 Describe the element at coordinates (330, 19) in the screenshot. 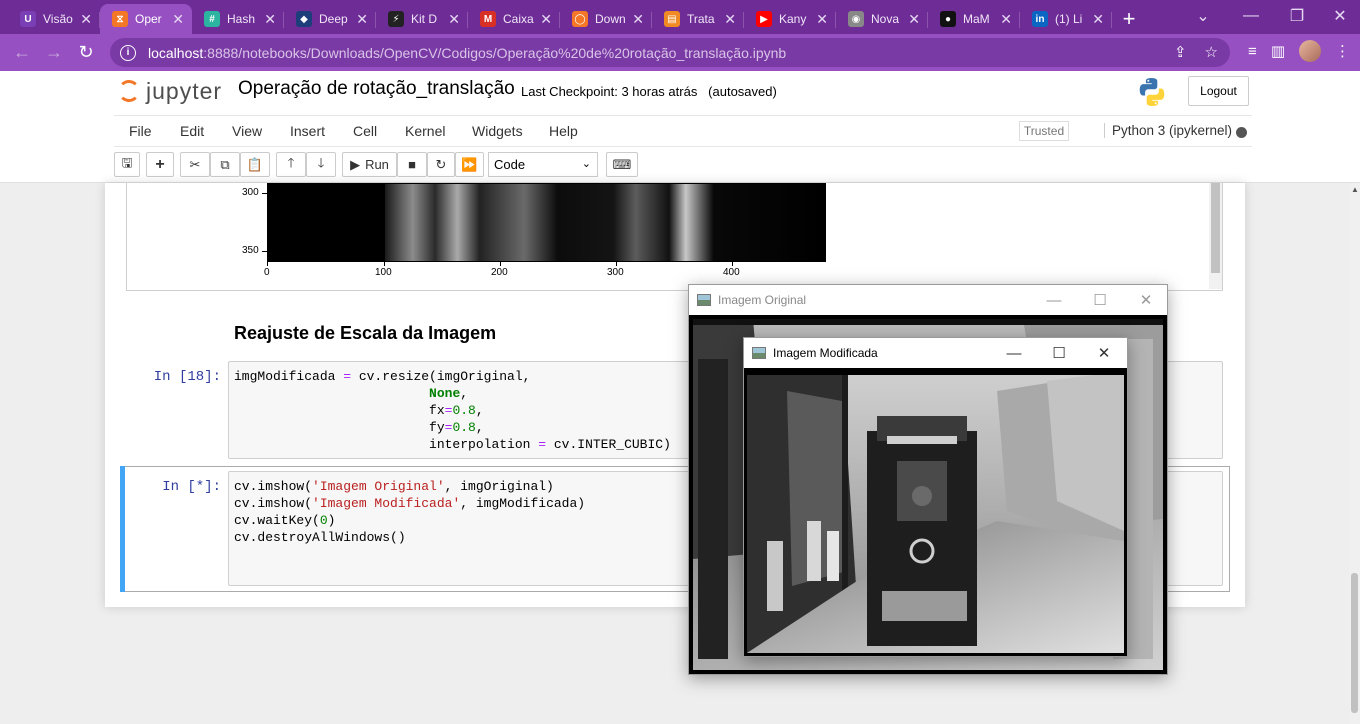

I see `browser-tab: ◆ Deep ✕` at that location.